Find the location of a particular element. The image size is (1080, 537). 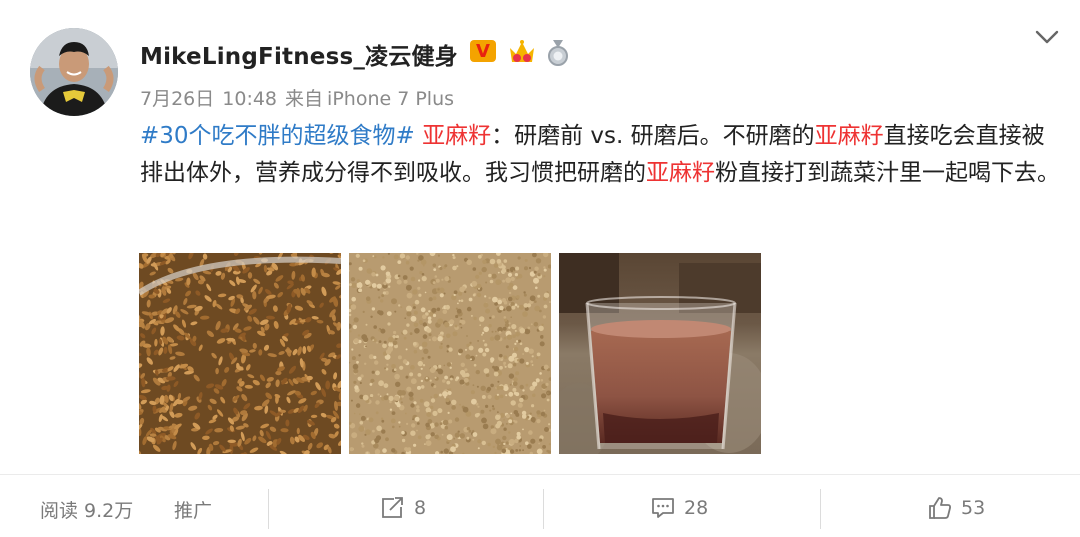

repost-button: 8 is located at coordinates (403, 508).